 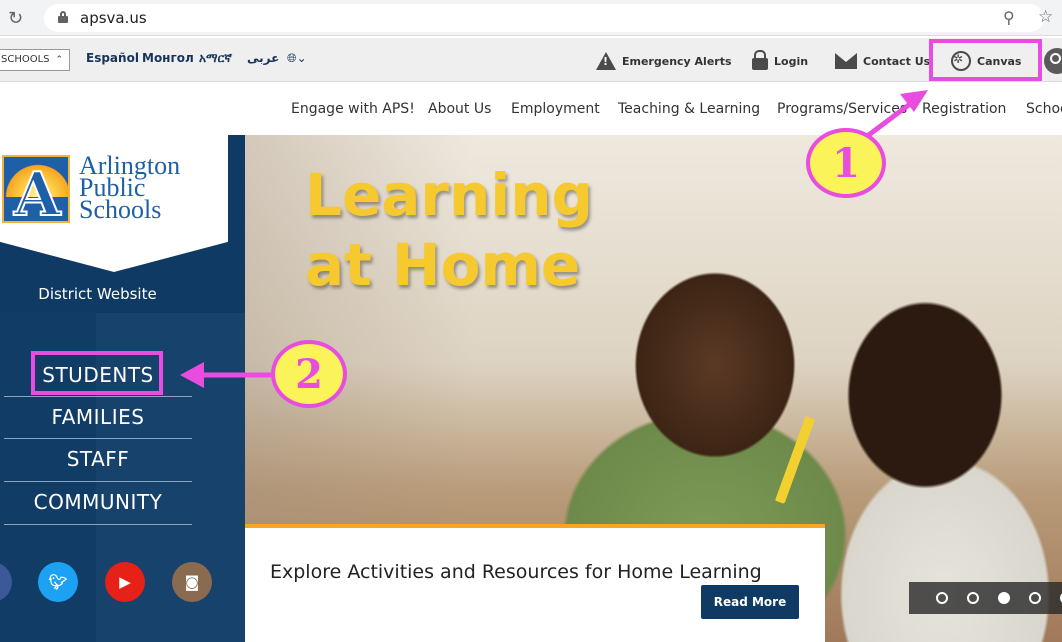 I want to click on aps-logo-card: A Arlington Public Schools, so click(x=114, y=203).